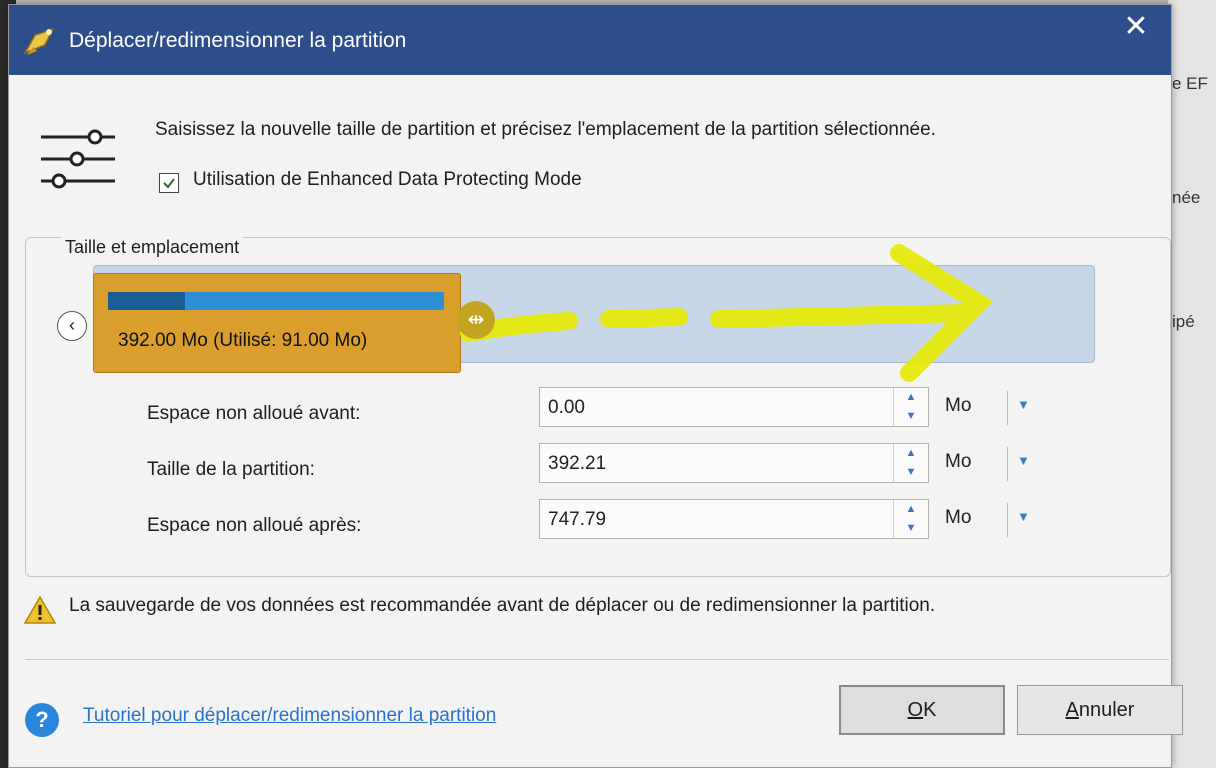 The height and width of the screenshot is (768, 1216). Describe the element at coordinates (1186, 197) in the screenshot. I see `background-text: née` at that location.